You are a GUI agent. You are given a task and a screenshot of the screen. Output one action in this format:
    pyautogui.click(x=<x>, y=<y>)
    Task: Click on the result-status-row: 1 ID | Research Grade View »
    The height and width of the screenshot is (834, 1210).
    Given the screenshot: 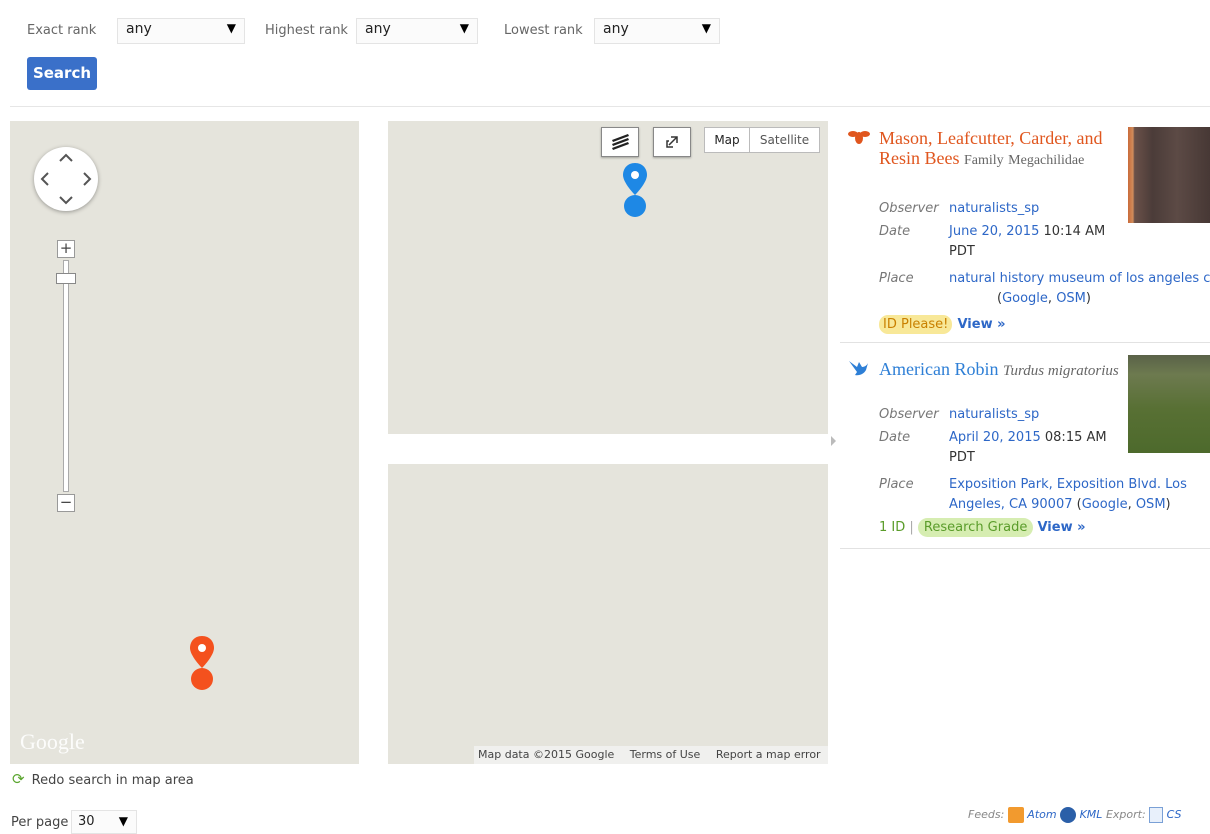 What is the action you would take?
    pyautogui.click(x=982, y=527)
    